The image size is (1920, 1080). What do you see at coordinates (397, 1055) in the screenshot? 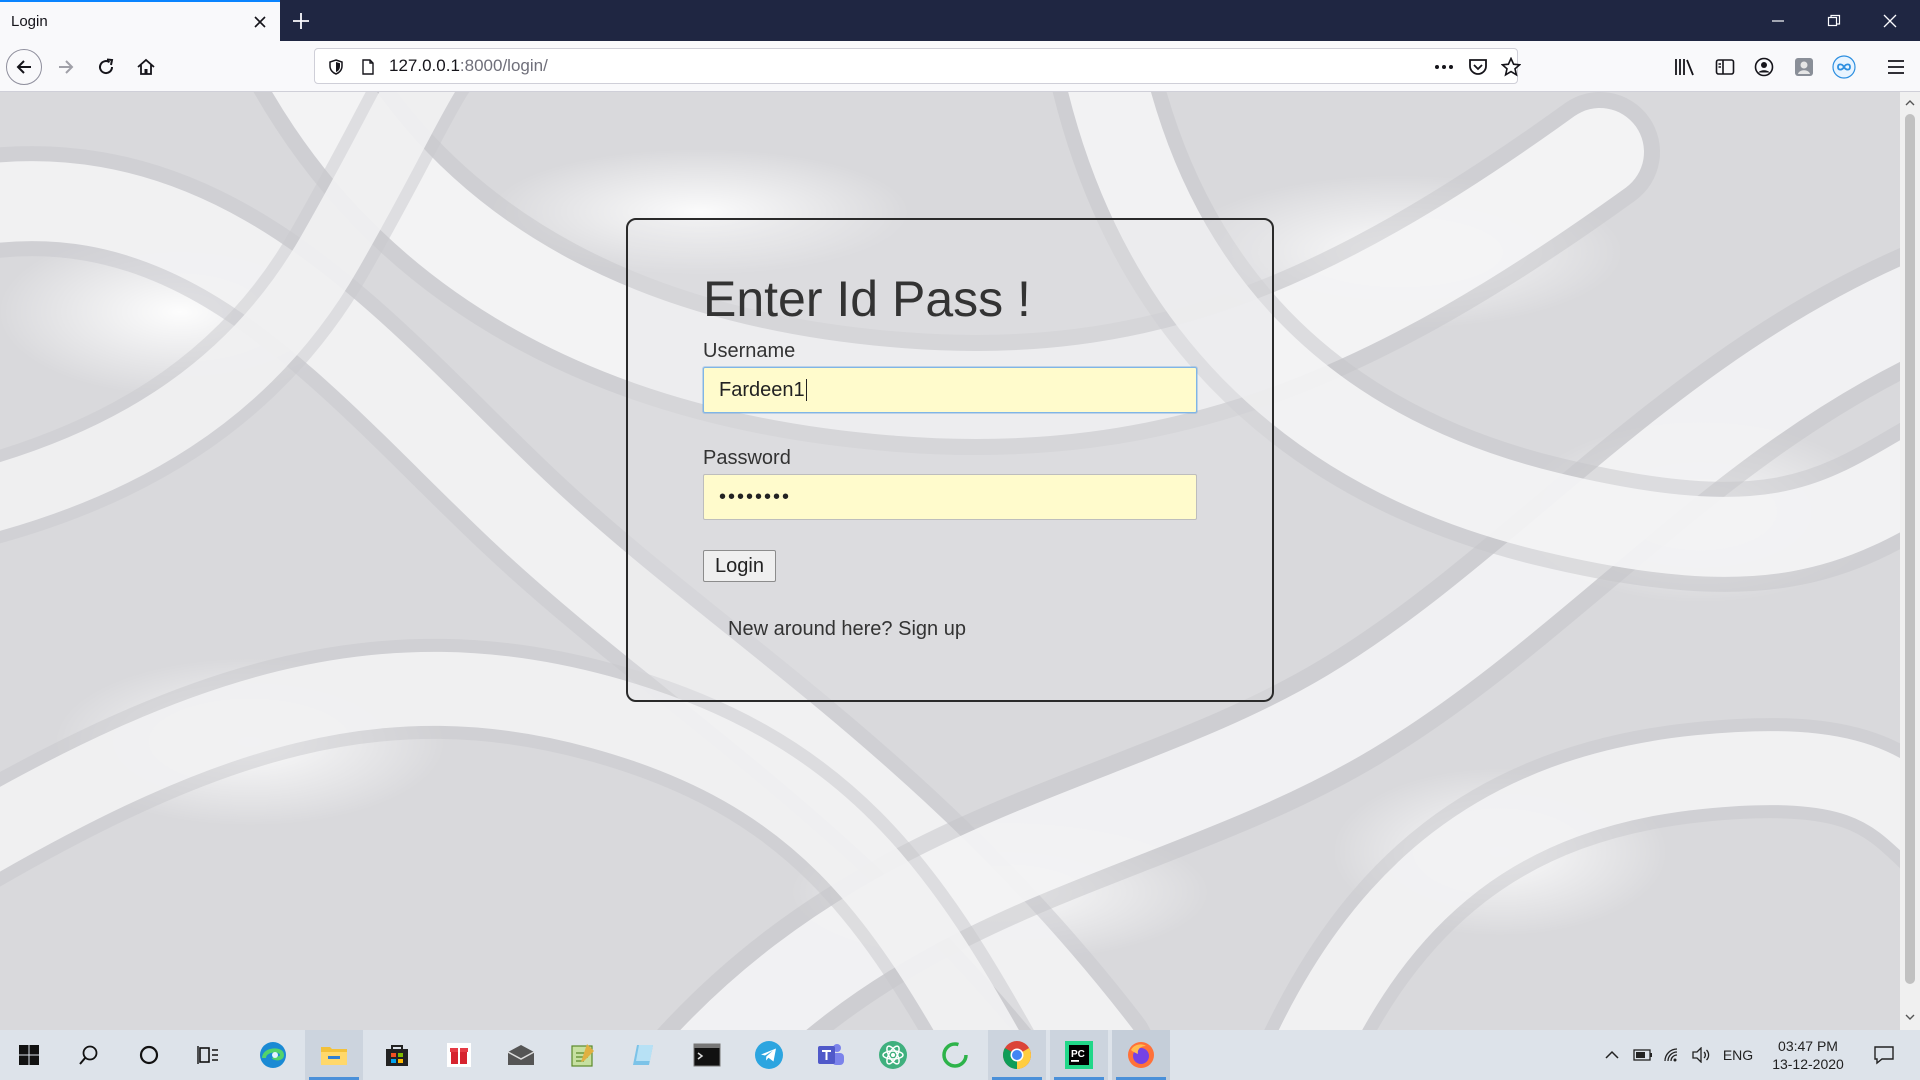
I see `store-icon` at bounding box center [397, 1055].